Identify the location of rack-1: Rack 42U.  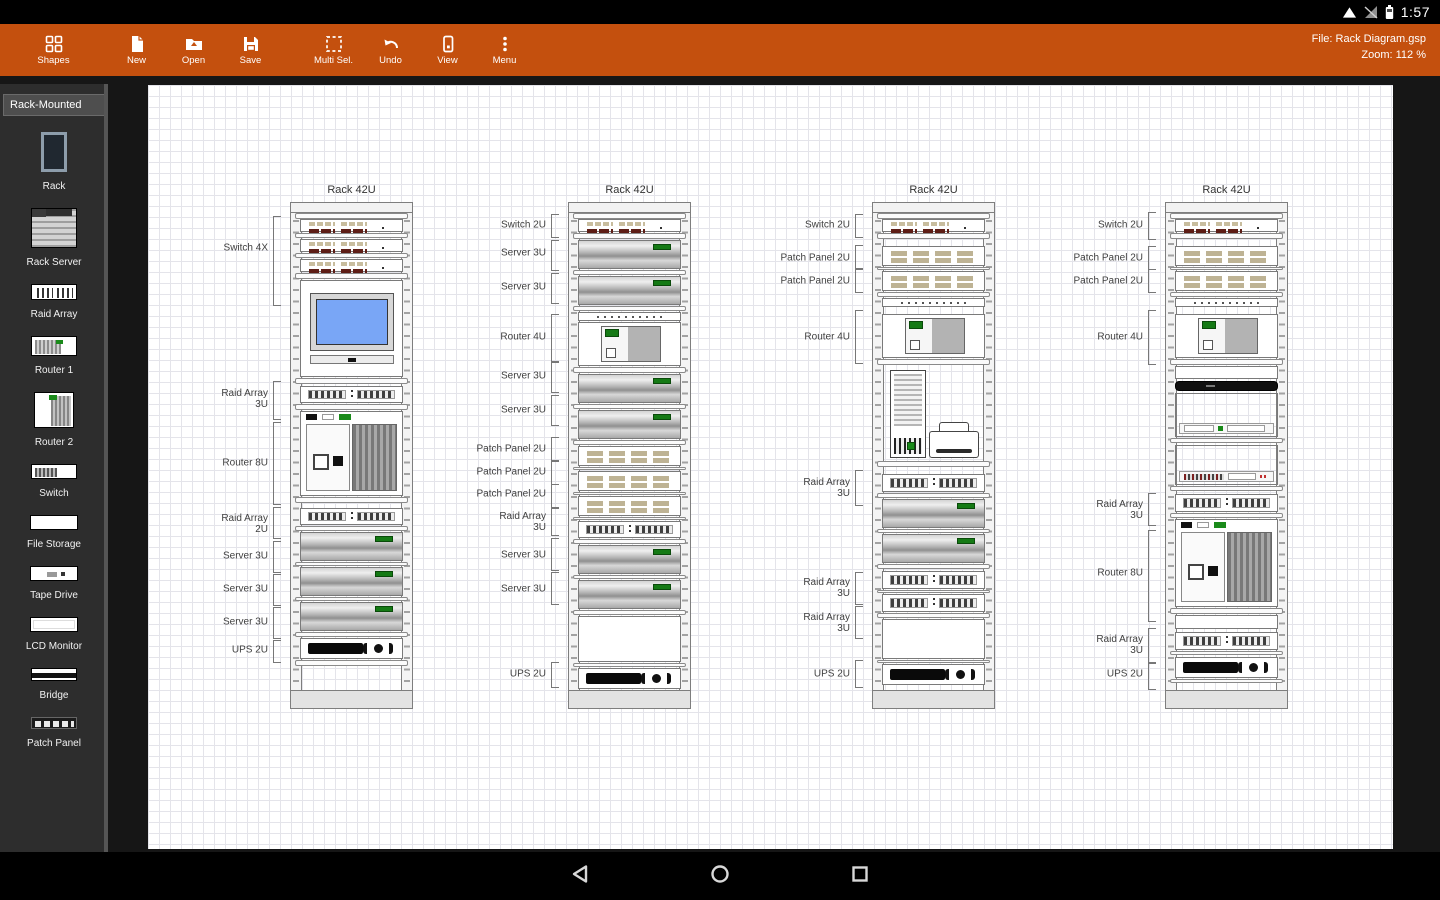
(351, 446).